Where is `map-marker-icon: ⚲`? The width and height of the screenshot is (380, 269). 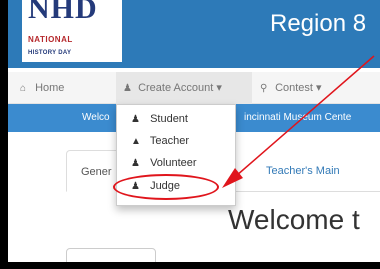 map-marker-icon: ⚲ is located at coordinates (264, 88).